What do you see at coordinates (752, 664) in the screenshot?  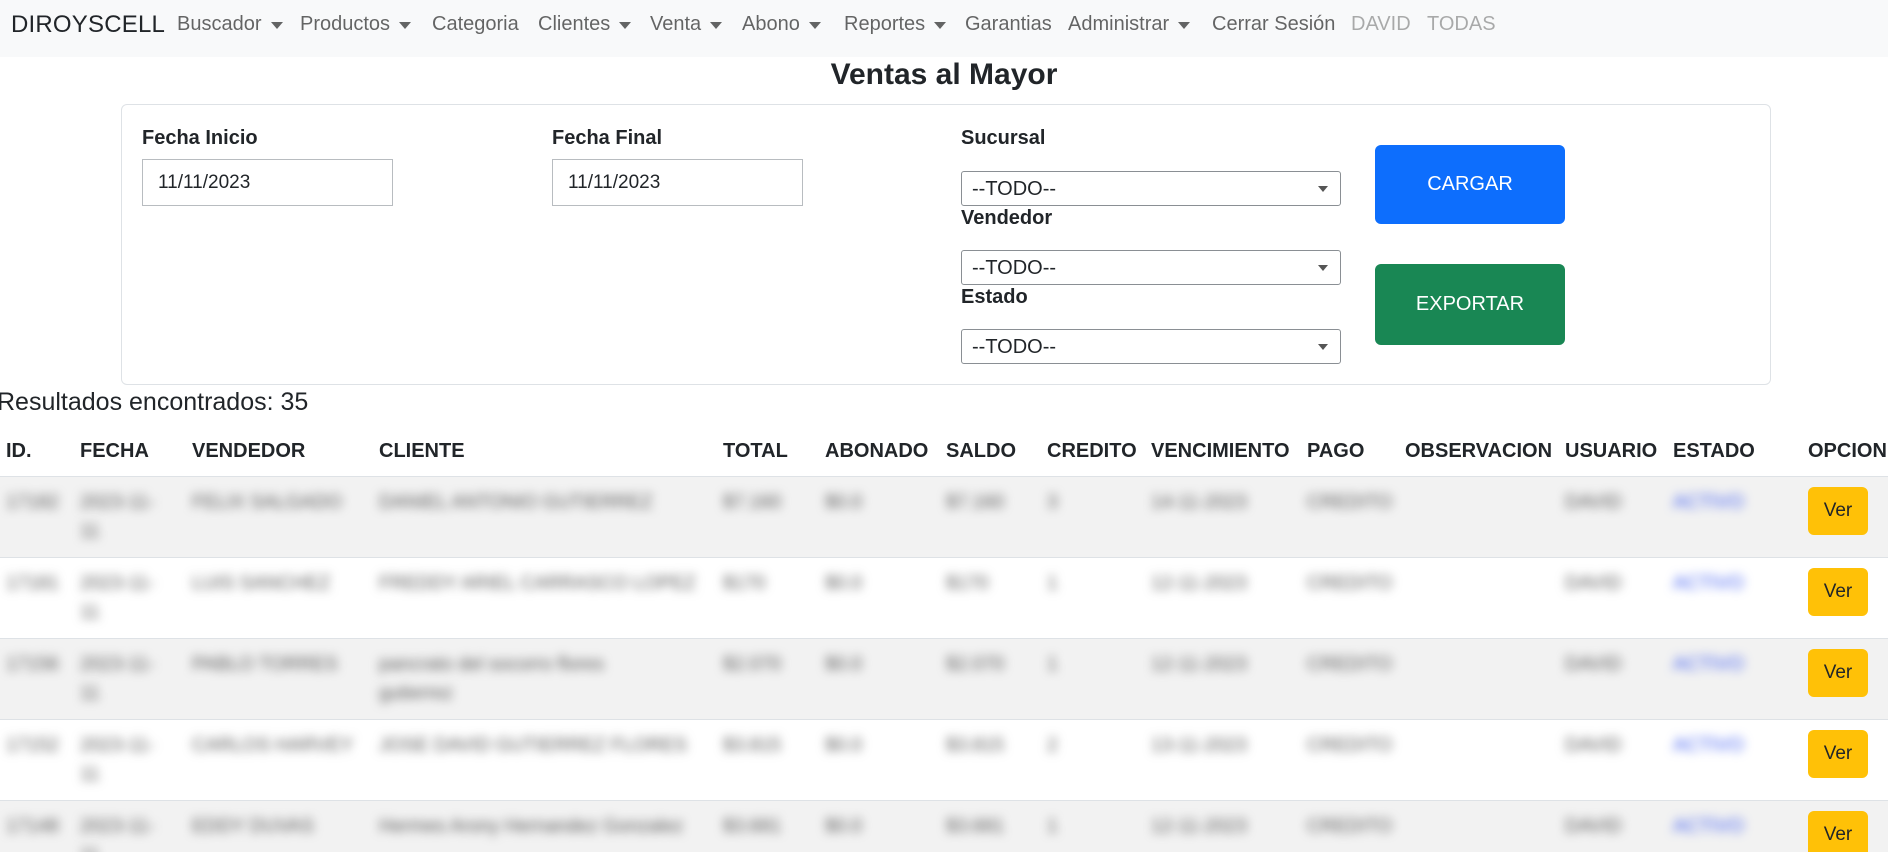 I see `cell-total: $2.070` at bounding box center [752, 664].